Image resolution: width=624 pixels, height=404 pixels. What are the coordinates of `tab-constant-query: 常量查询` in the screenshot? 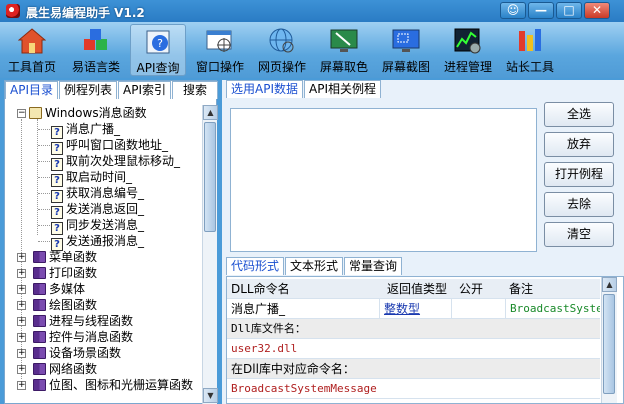 It's located at (373, 266).